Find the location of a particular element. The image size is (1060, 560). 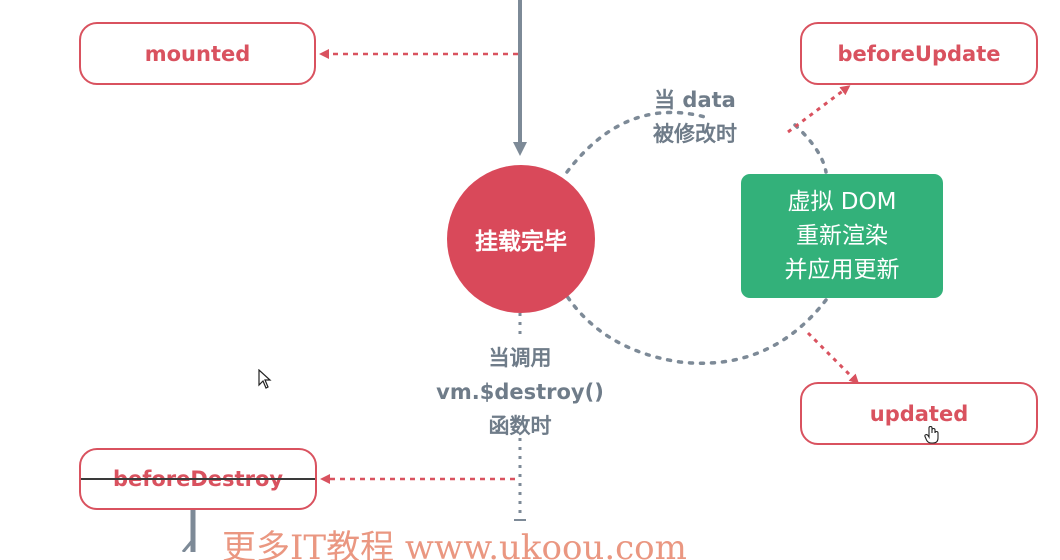

watermark: 更多IT教程 www.ukoou.com is located at coordinates (454, 544).